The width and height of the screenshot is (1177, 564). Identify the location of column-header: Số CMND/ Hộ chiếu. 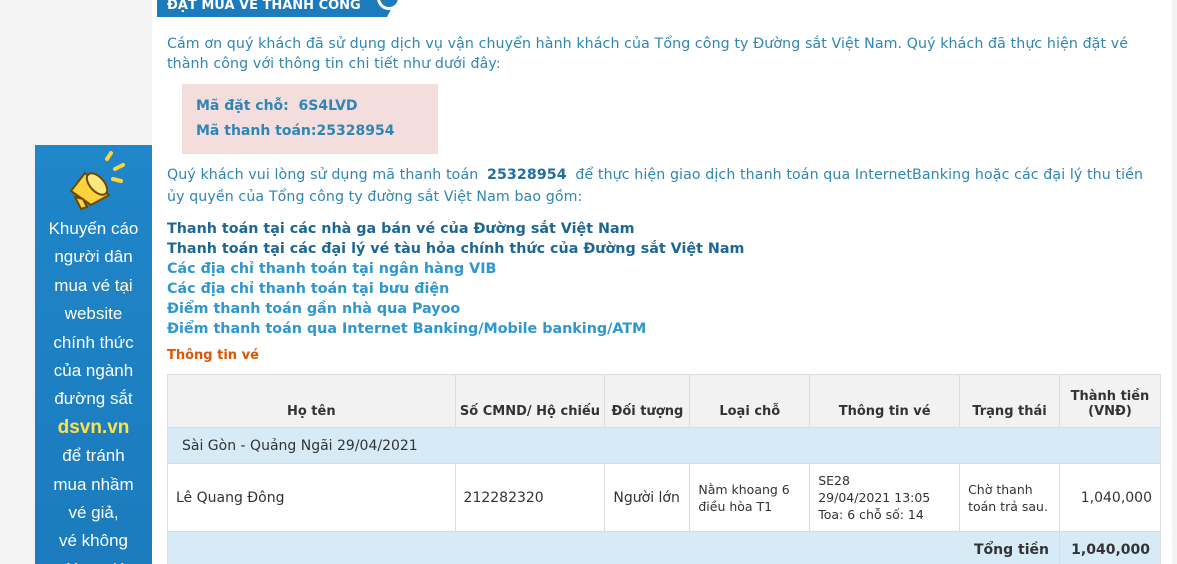
(530, 401).